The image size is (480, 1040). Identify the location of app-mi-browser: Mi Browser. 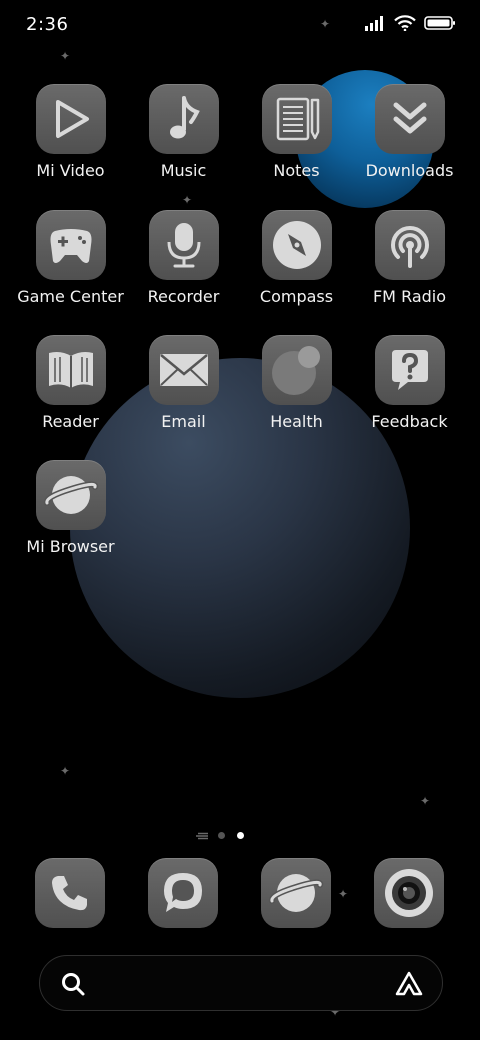
(70, 508).